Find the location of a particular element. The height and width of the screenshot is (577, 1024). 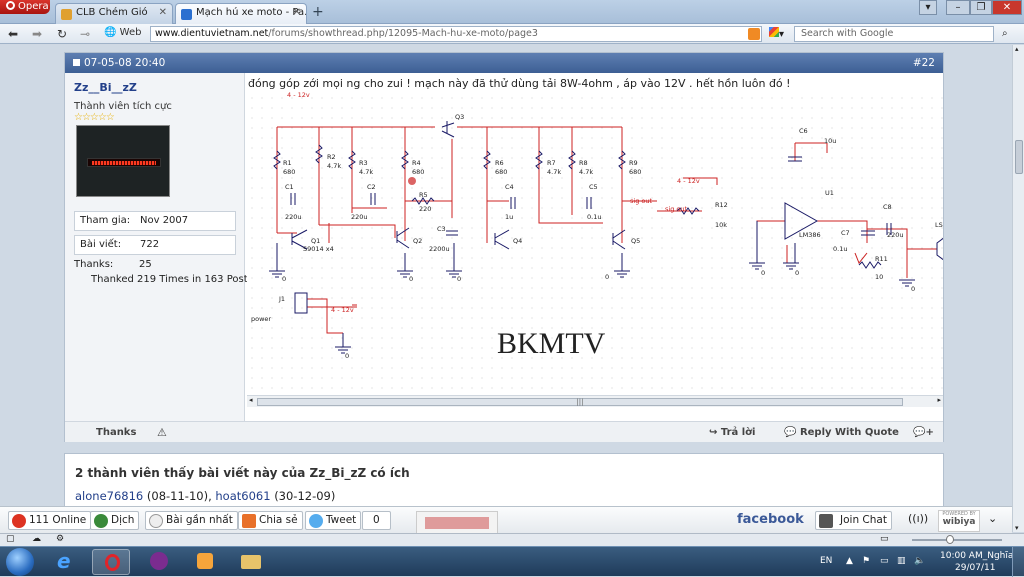

tweet-count: 0 is located at coordinates (376, 520).